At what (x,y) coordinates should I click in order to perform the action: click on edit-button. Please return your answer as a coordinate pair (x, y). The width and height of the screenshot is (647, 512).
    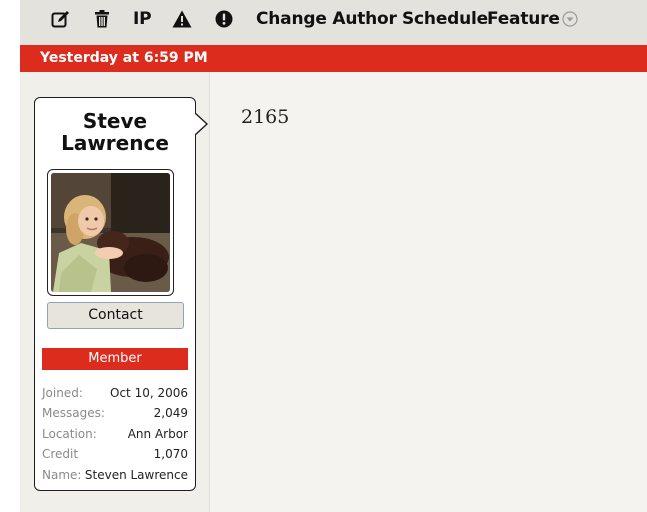
    Looking at the image, I should click on (61, 19).